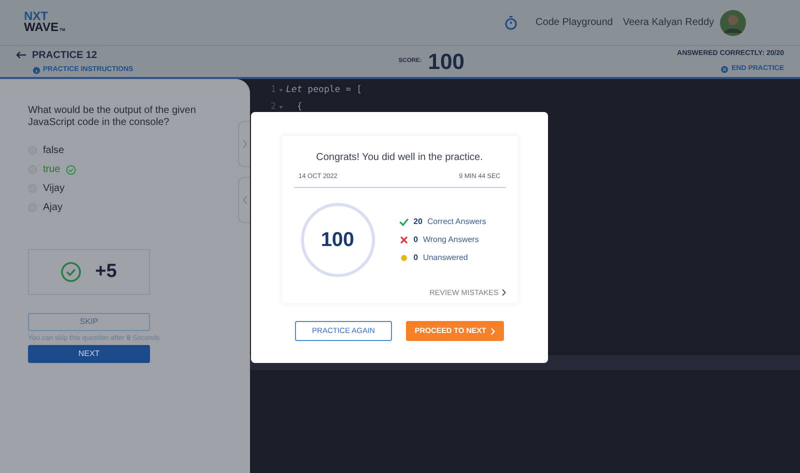  What do you see at coordinates (399, 158) in the screenshot?
I see `result-title: Congrats! You did well in the practice.` at bounding box center [399, 158].